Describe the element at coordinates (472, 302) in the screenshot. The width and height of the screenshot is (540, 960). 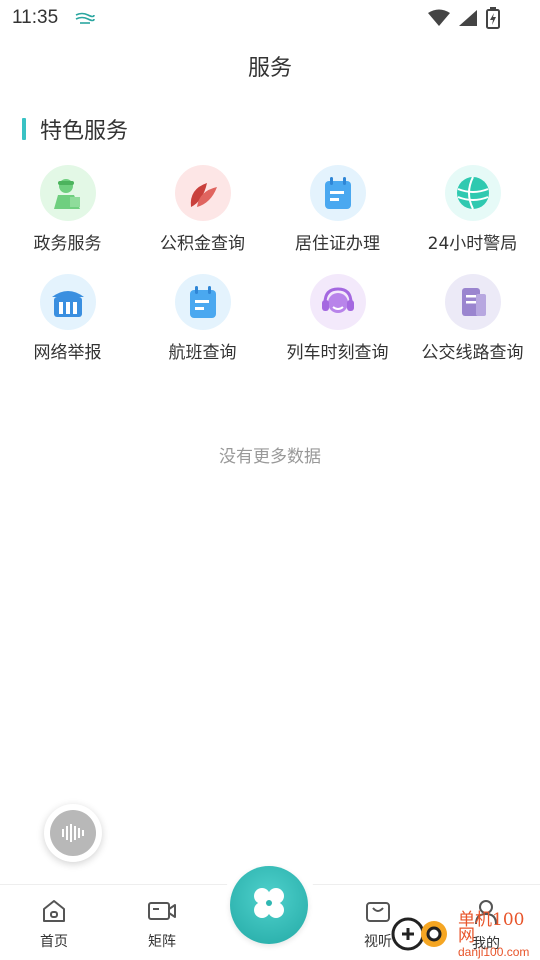
I see `document-icon` at that location.